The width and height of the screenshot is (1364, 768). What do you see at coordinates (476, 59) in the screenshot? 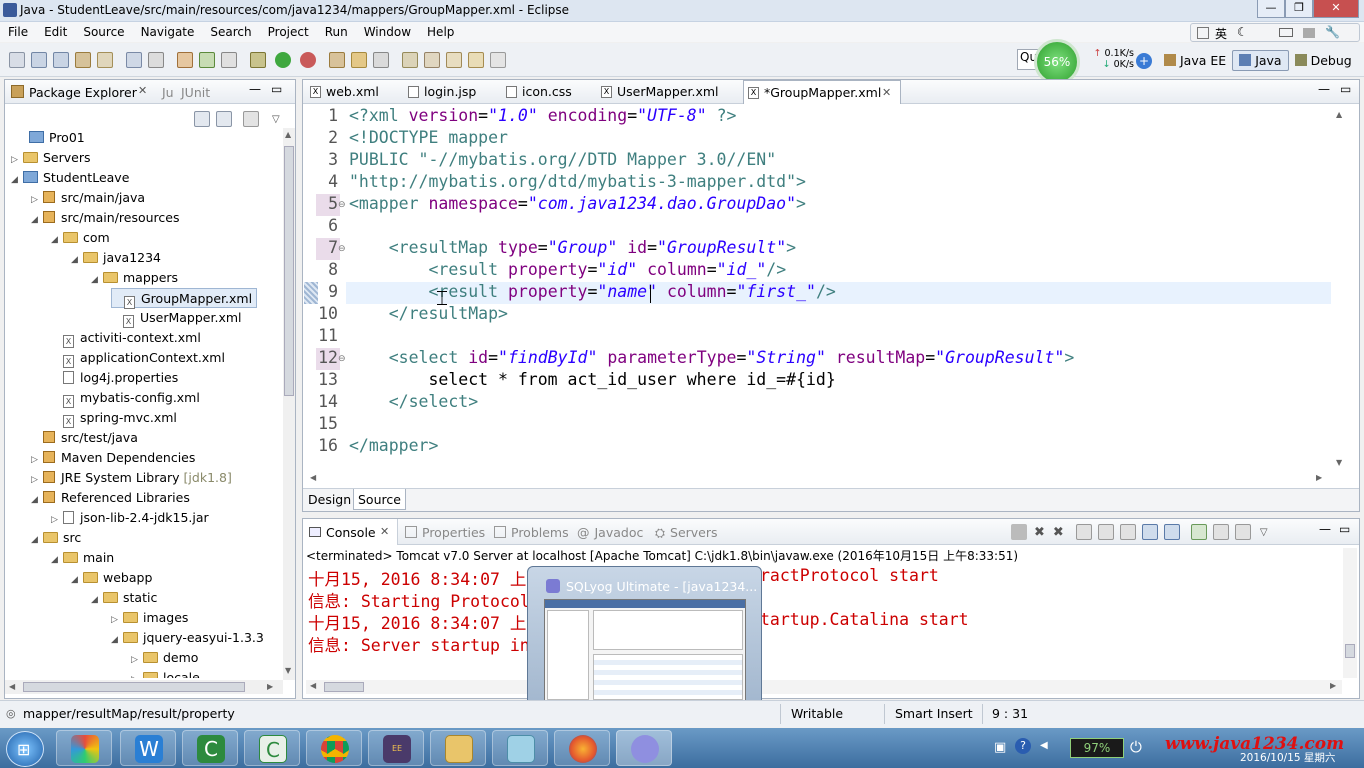
I see `back-icon` at bounding box center [476, 59].